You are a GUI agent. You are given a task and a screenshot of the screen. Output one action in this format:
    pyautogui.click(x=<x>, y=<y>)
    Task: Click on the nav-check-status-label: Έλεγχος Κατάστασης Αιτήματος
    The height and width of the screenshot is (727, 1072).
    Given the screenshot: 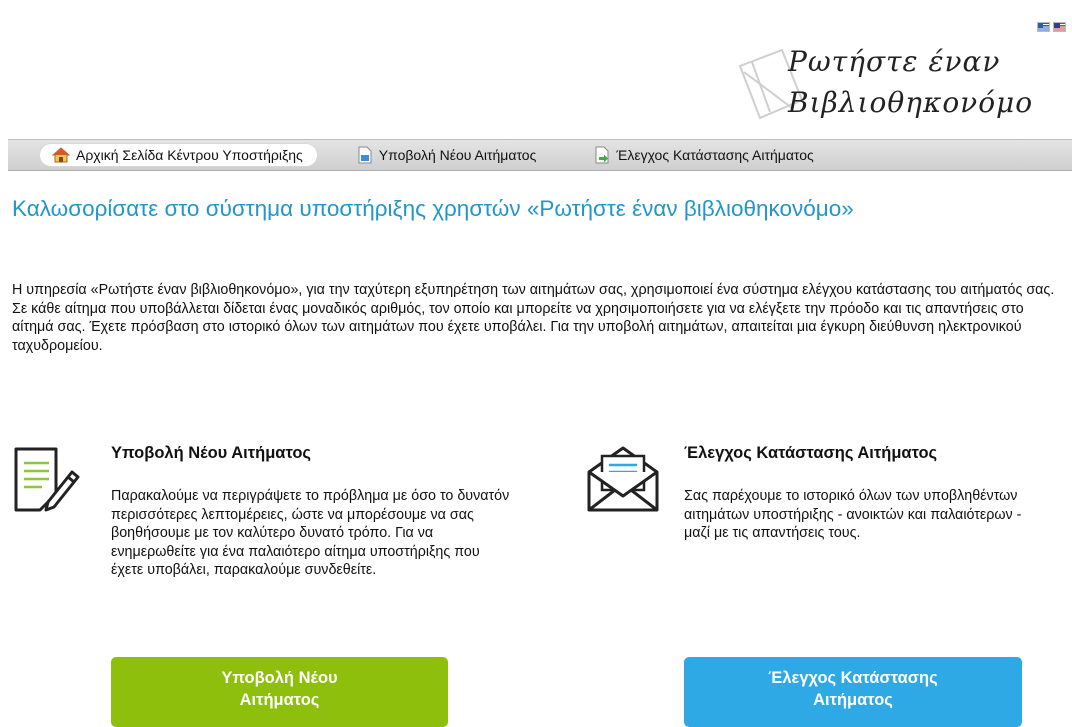 What is the action you would take?
    pyautogui.click(x=715, y=155)
    